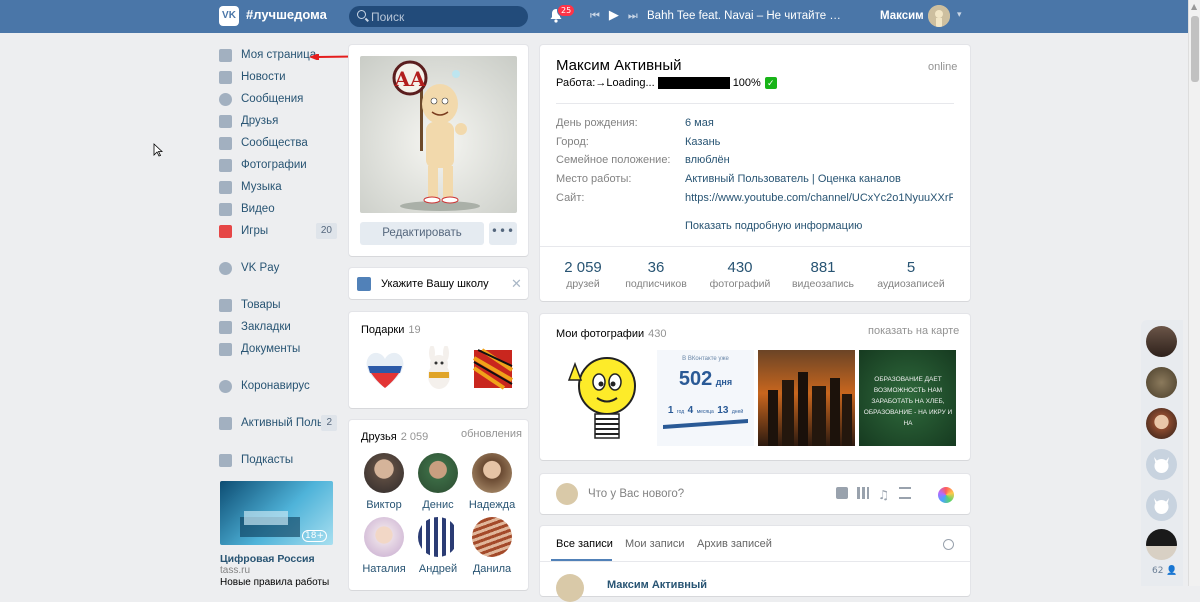 The height and width of the screenshot is (602, 1200). What do you see at coordinates (492, 505) in the screenshot?
I see `friend-name: Надежда` at bounding box center [492, 505].